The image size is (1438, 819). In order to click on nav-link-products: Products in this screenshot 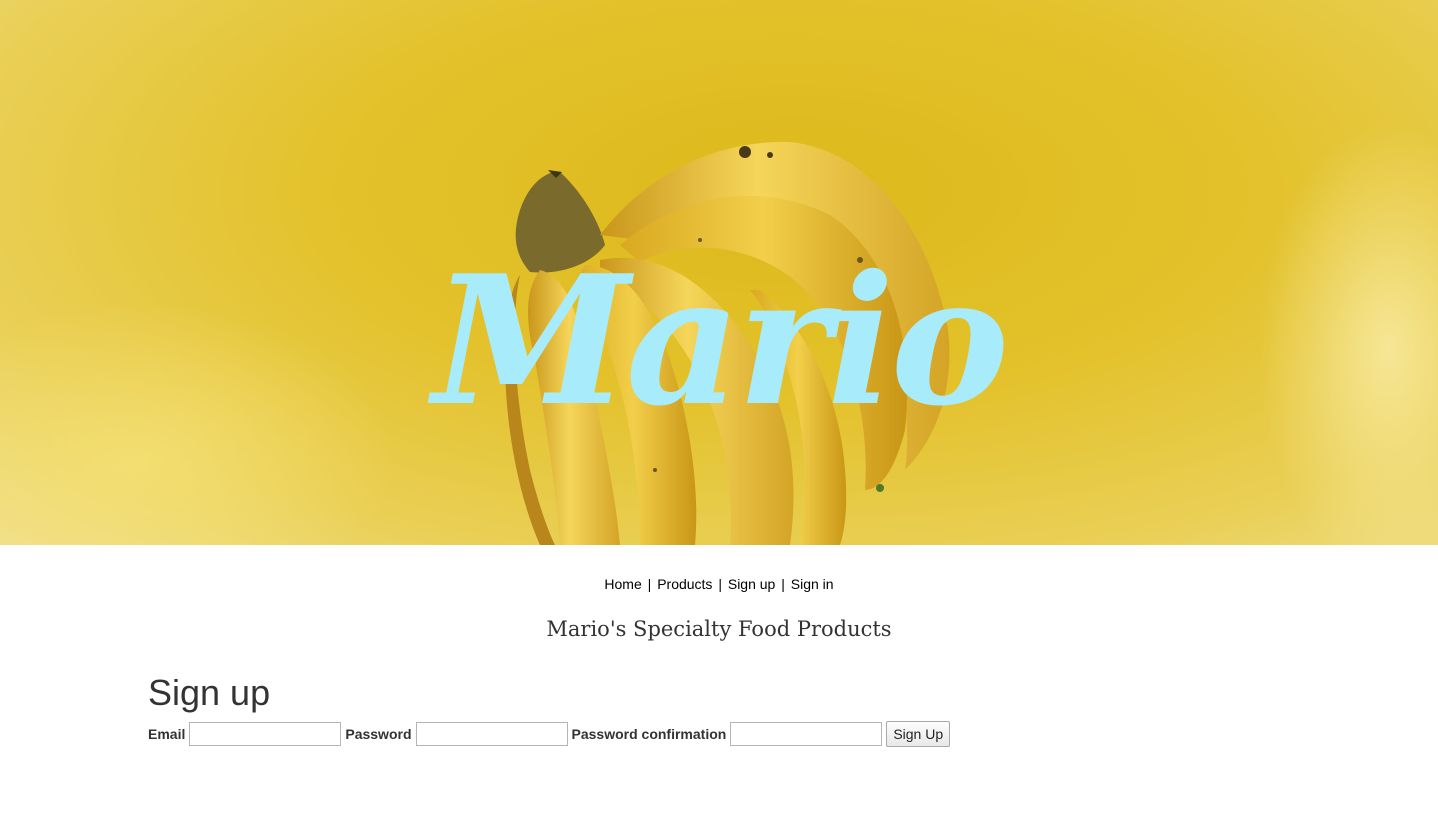, I will do `click(684, 584)`.